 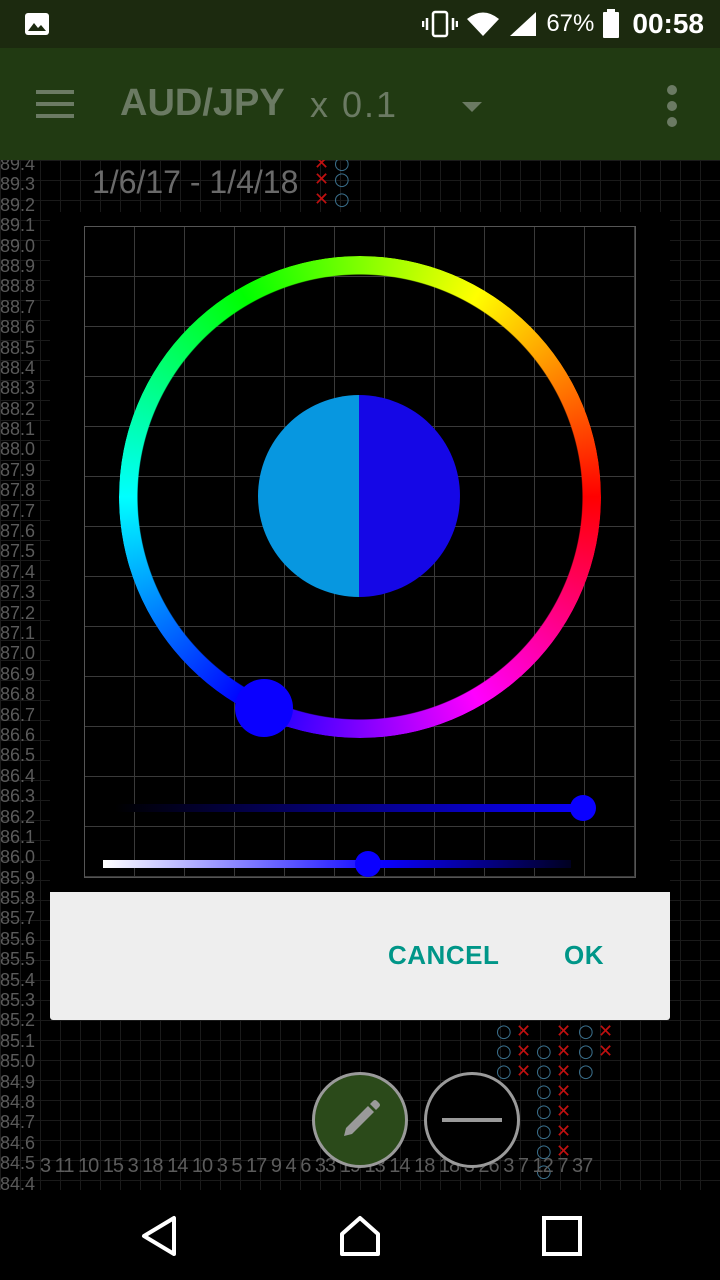 What do you see at coordinates (308, 496) in the screenshot?
I see `old-color-swatch` at bounding box center [308, 496].